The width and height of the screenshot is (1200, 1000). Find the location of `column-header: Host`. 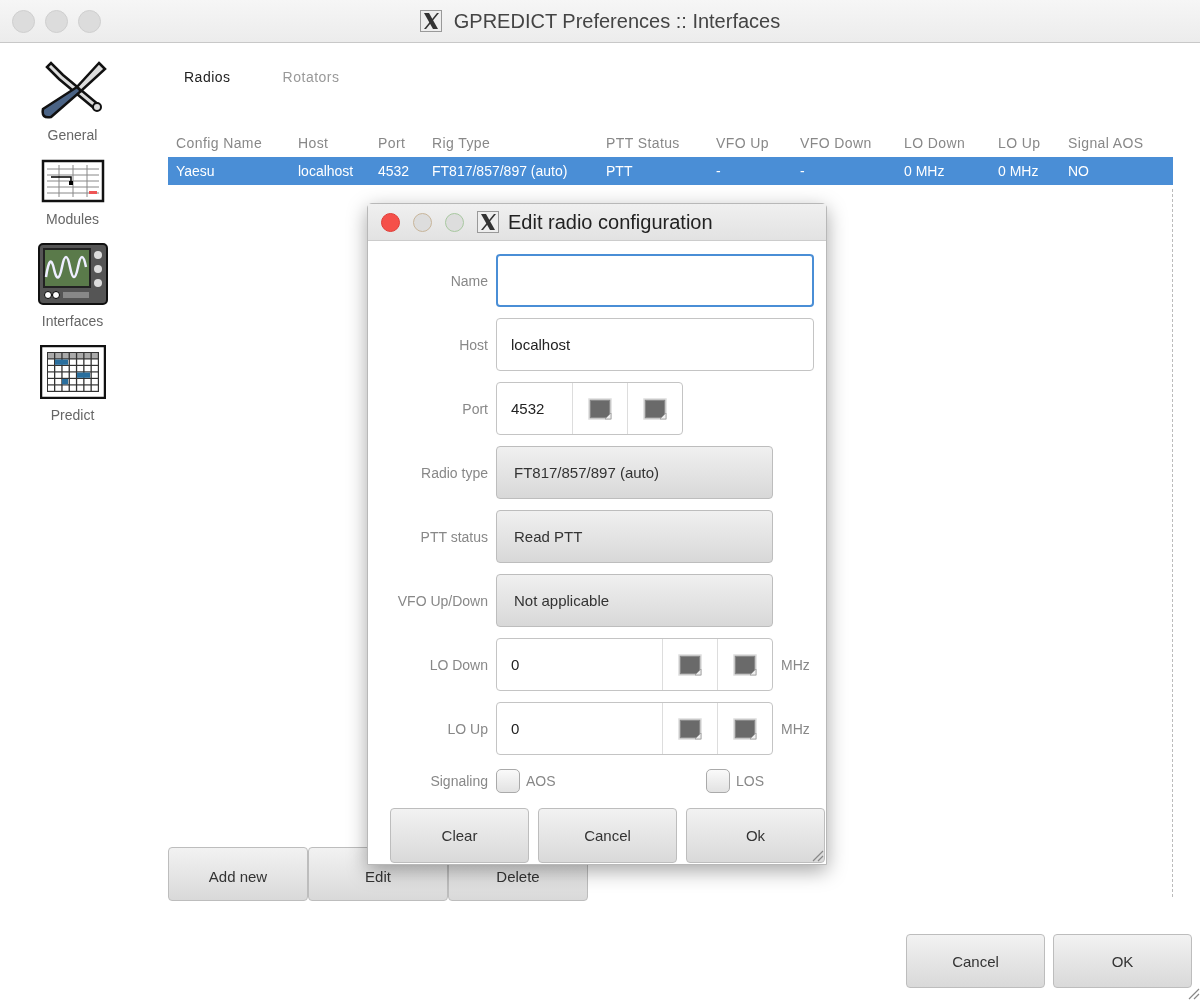

column-header: Host is located at coordinates (330, 143).